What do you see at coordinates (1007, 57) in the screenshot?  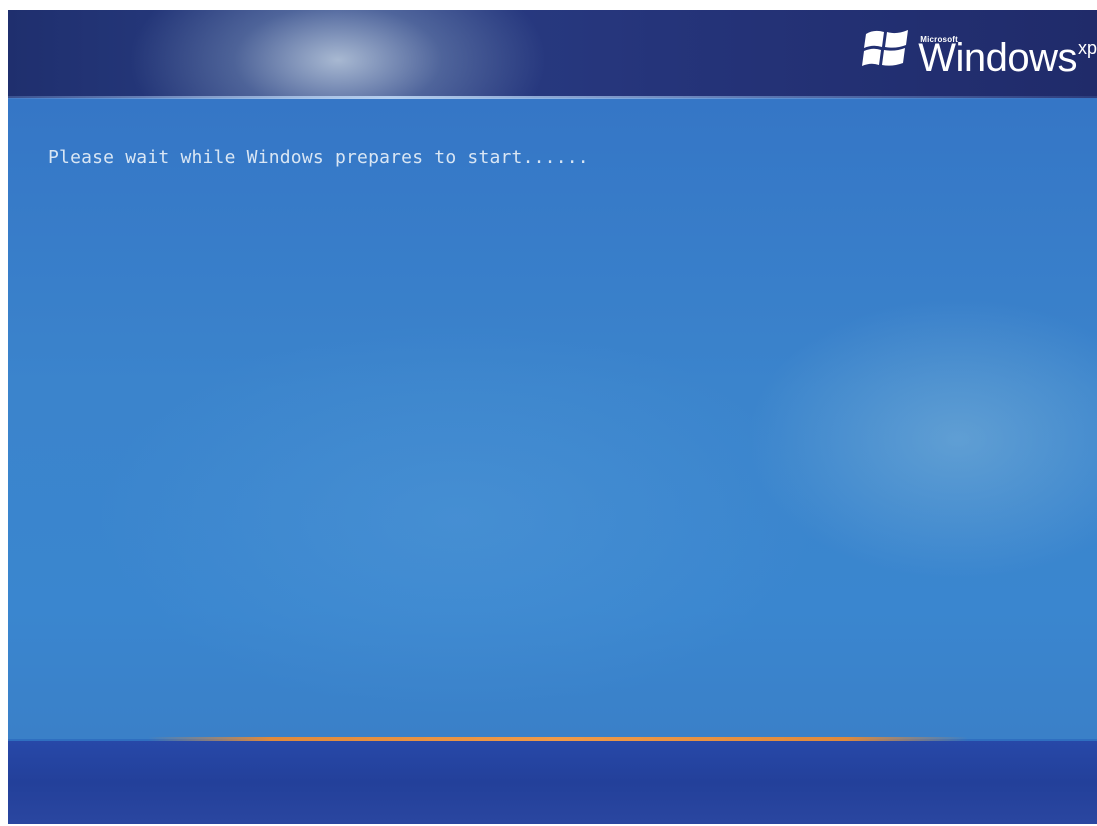 I see `logo-wordmark: Microsoft Windowsxp` at bounding box center [1007, 57].